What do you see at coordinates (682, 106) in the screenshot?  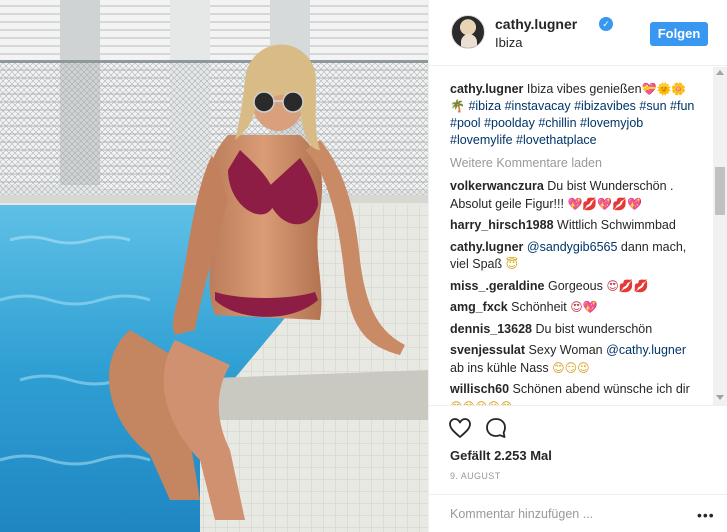 I see `hashtag-link: #fun` at bounding box center [682, 106].